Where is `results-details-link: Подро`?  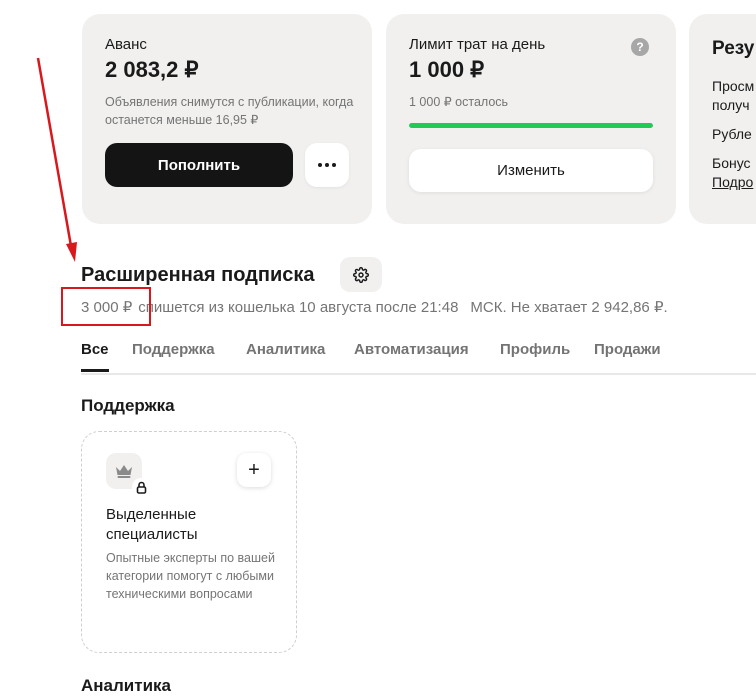
results-details-link: Подро is located at coordinates (732, 182).